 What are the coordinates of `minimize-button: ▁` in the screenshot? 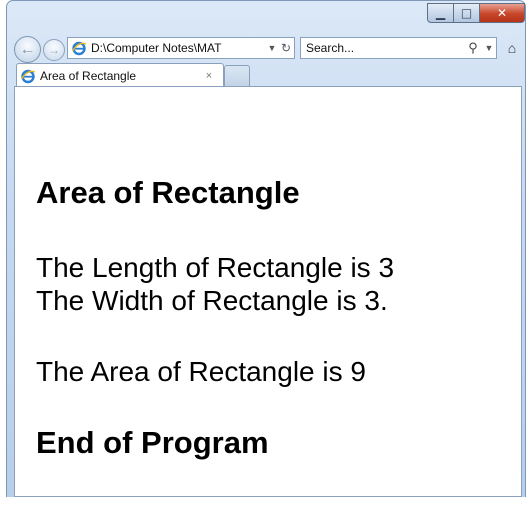 It's located at (440, 13).